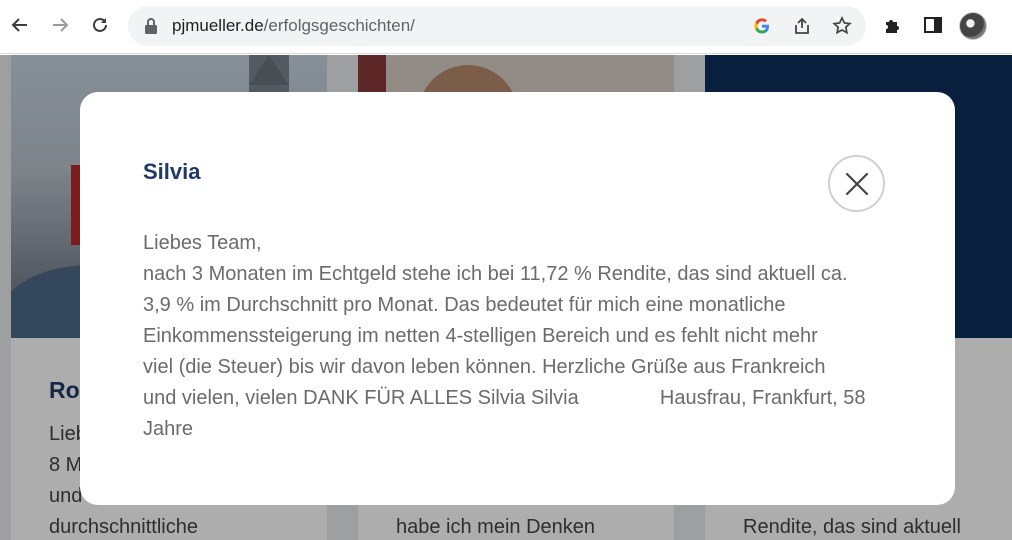 The image size is (1012, 540). What do you see at coordinates (293, 26) in the screenshot?
I see `url-text: pjmueller.de/erfolgsgeschichten/` at bounding box center [293, 26].